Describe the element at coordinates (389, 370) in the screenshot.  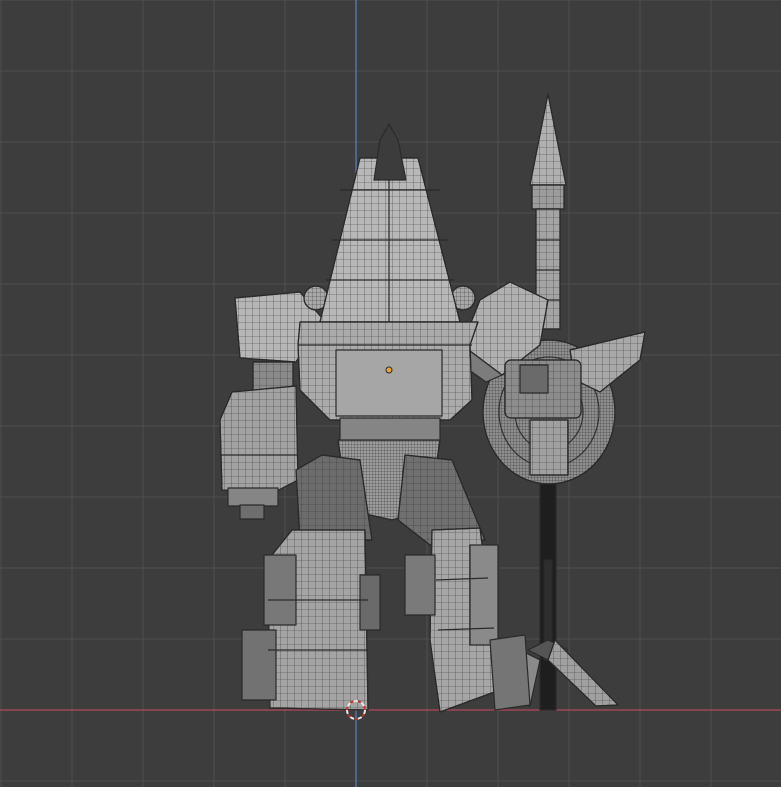
I see `object-origin-dot` at that location.